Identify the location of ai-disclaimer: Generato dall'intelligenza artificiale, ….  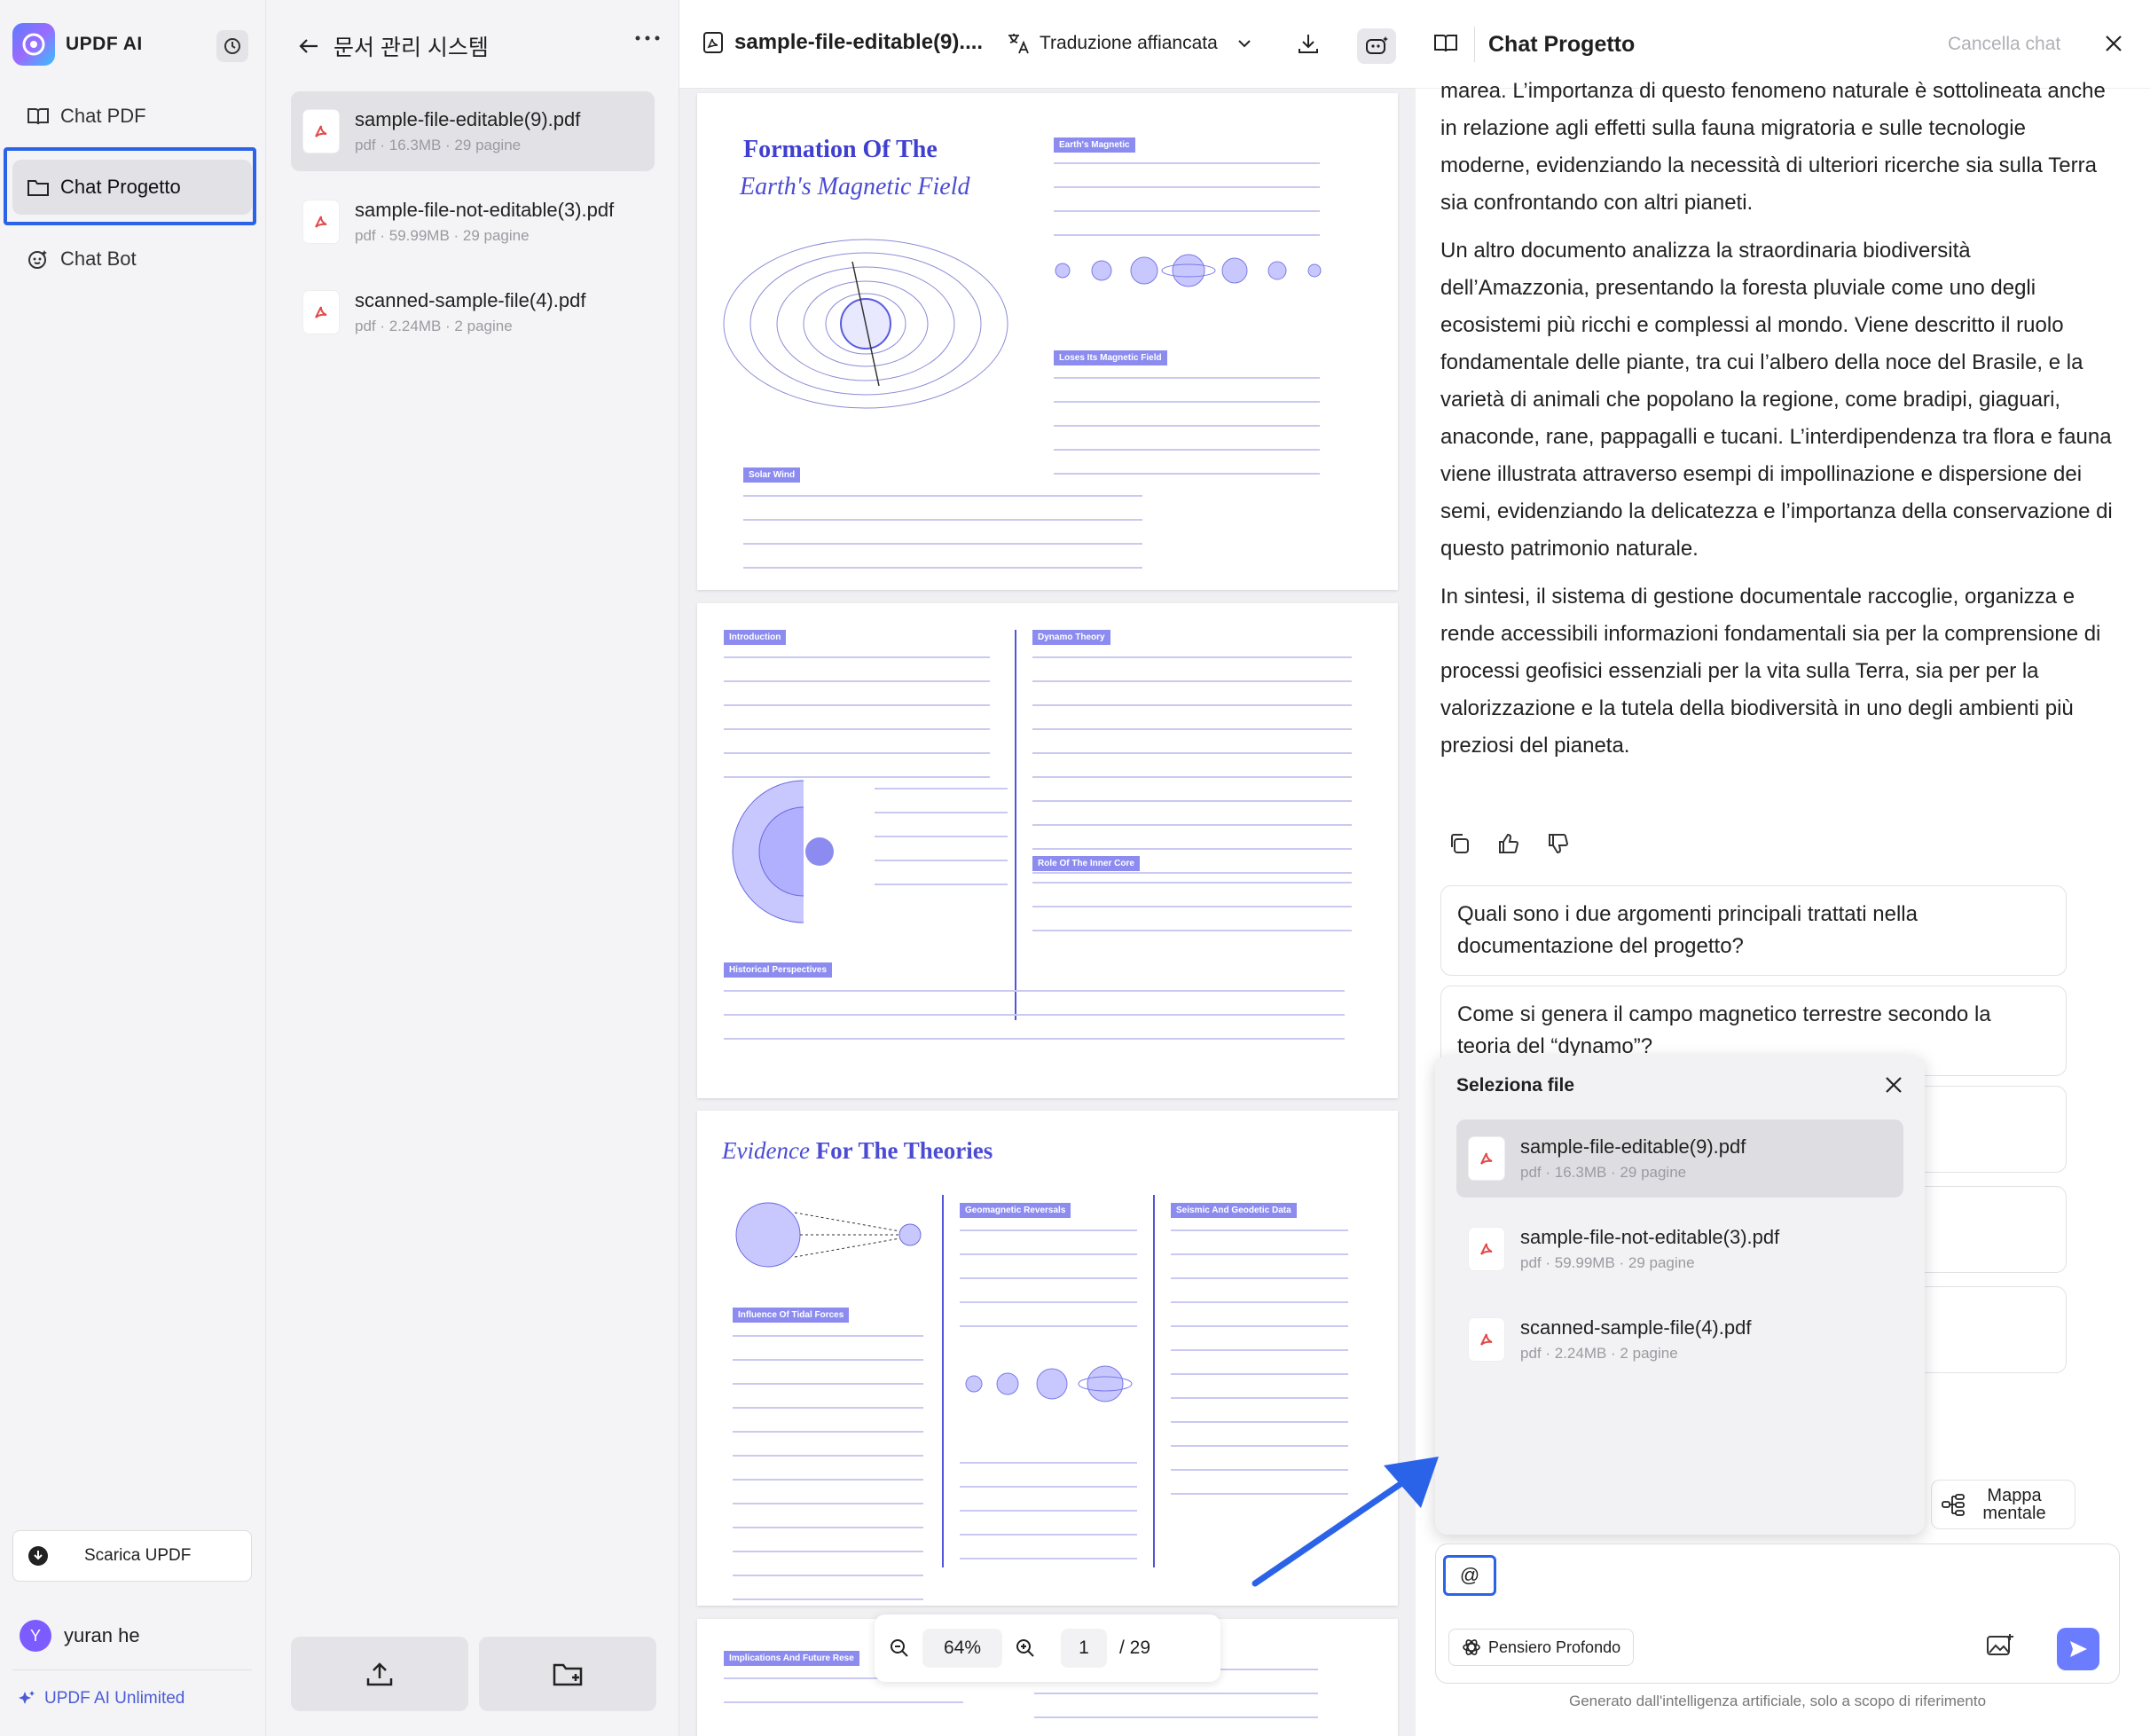
(1777, 1701).